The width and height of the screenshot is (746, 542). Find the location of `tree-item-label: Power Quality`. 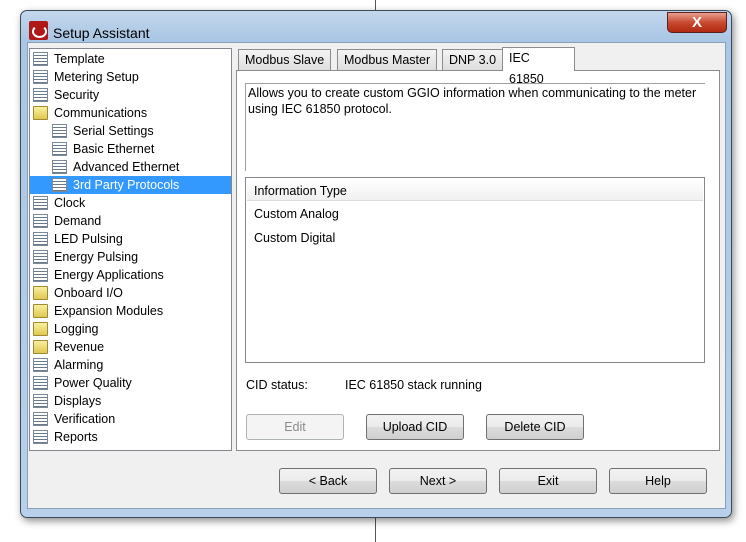

tree-item-label: Power Quality is located at coordinates (93, 383).